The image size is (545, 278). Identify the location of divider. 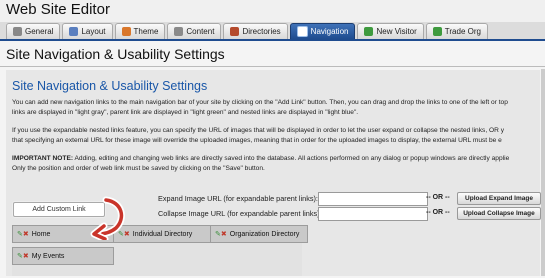
(272, 66).